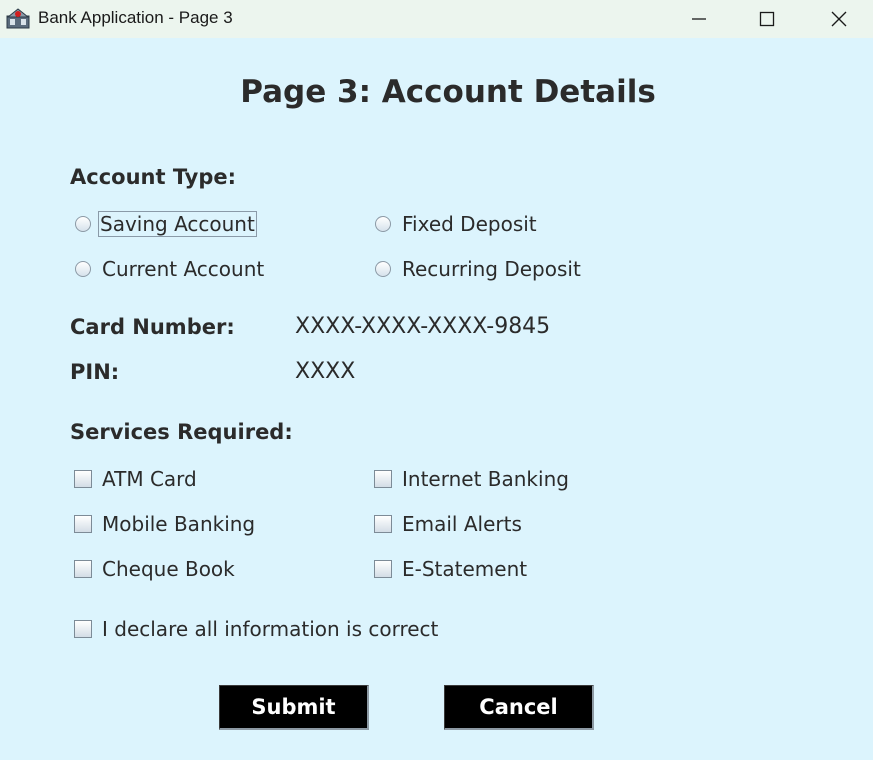 The image size is (873, 760). I want to click on checkbox-label: Email Alerts, so click(462, 524).